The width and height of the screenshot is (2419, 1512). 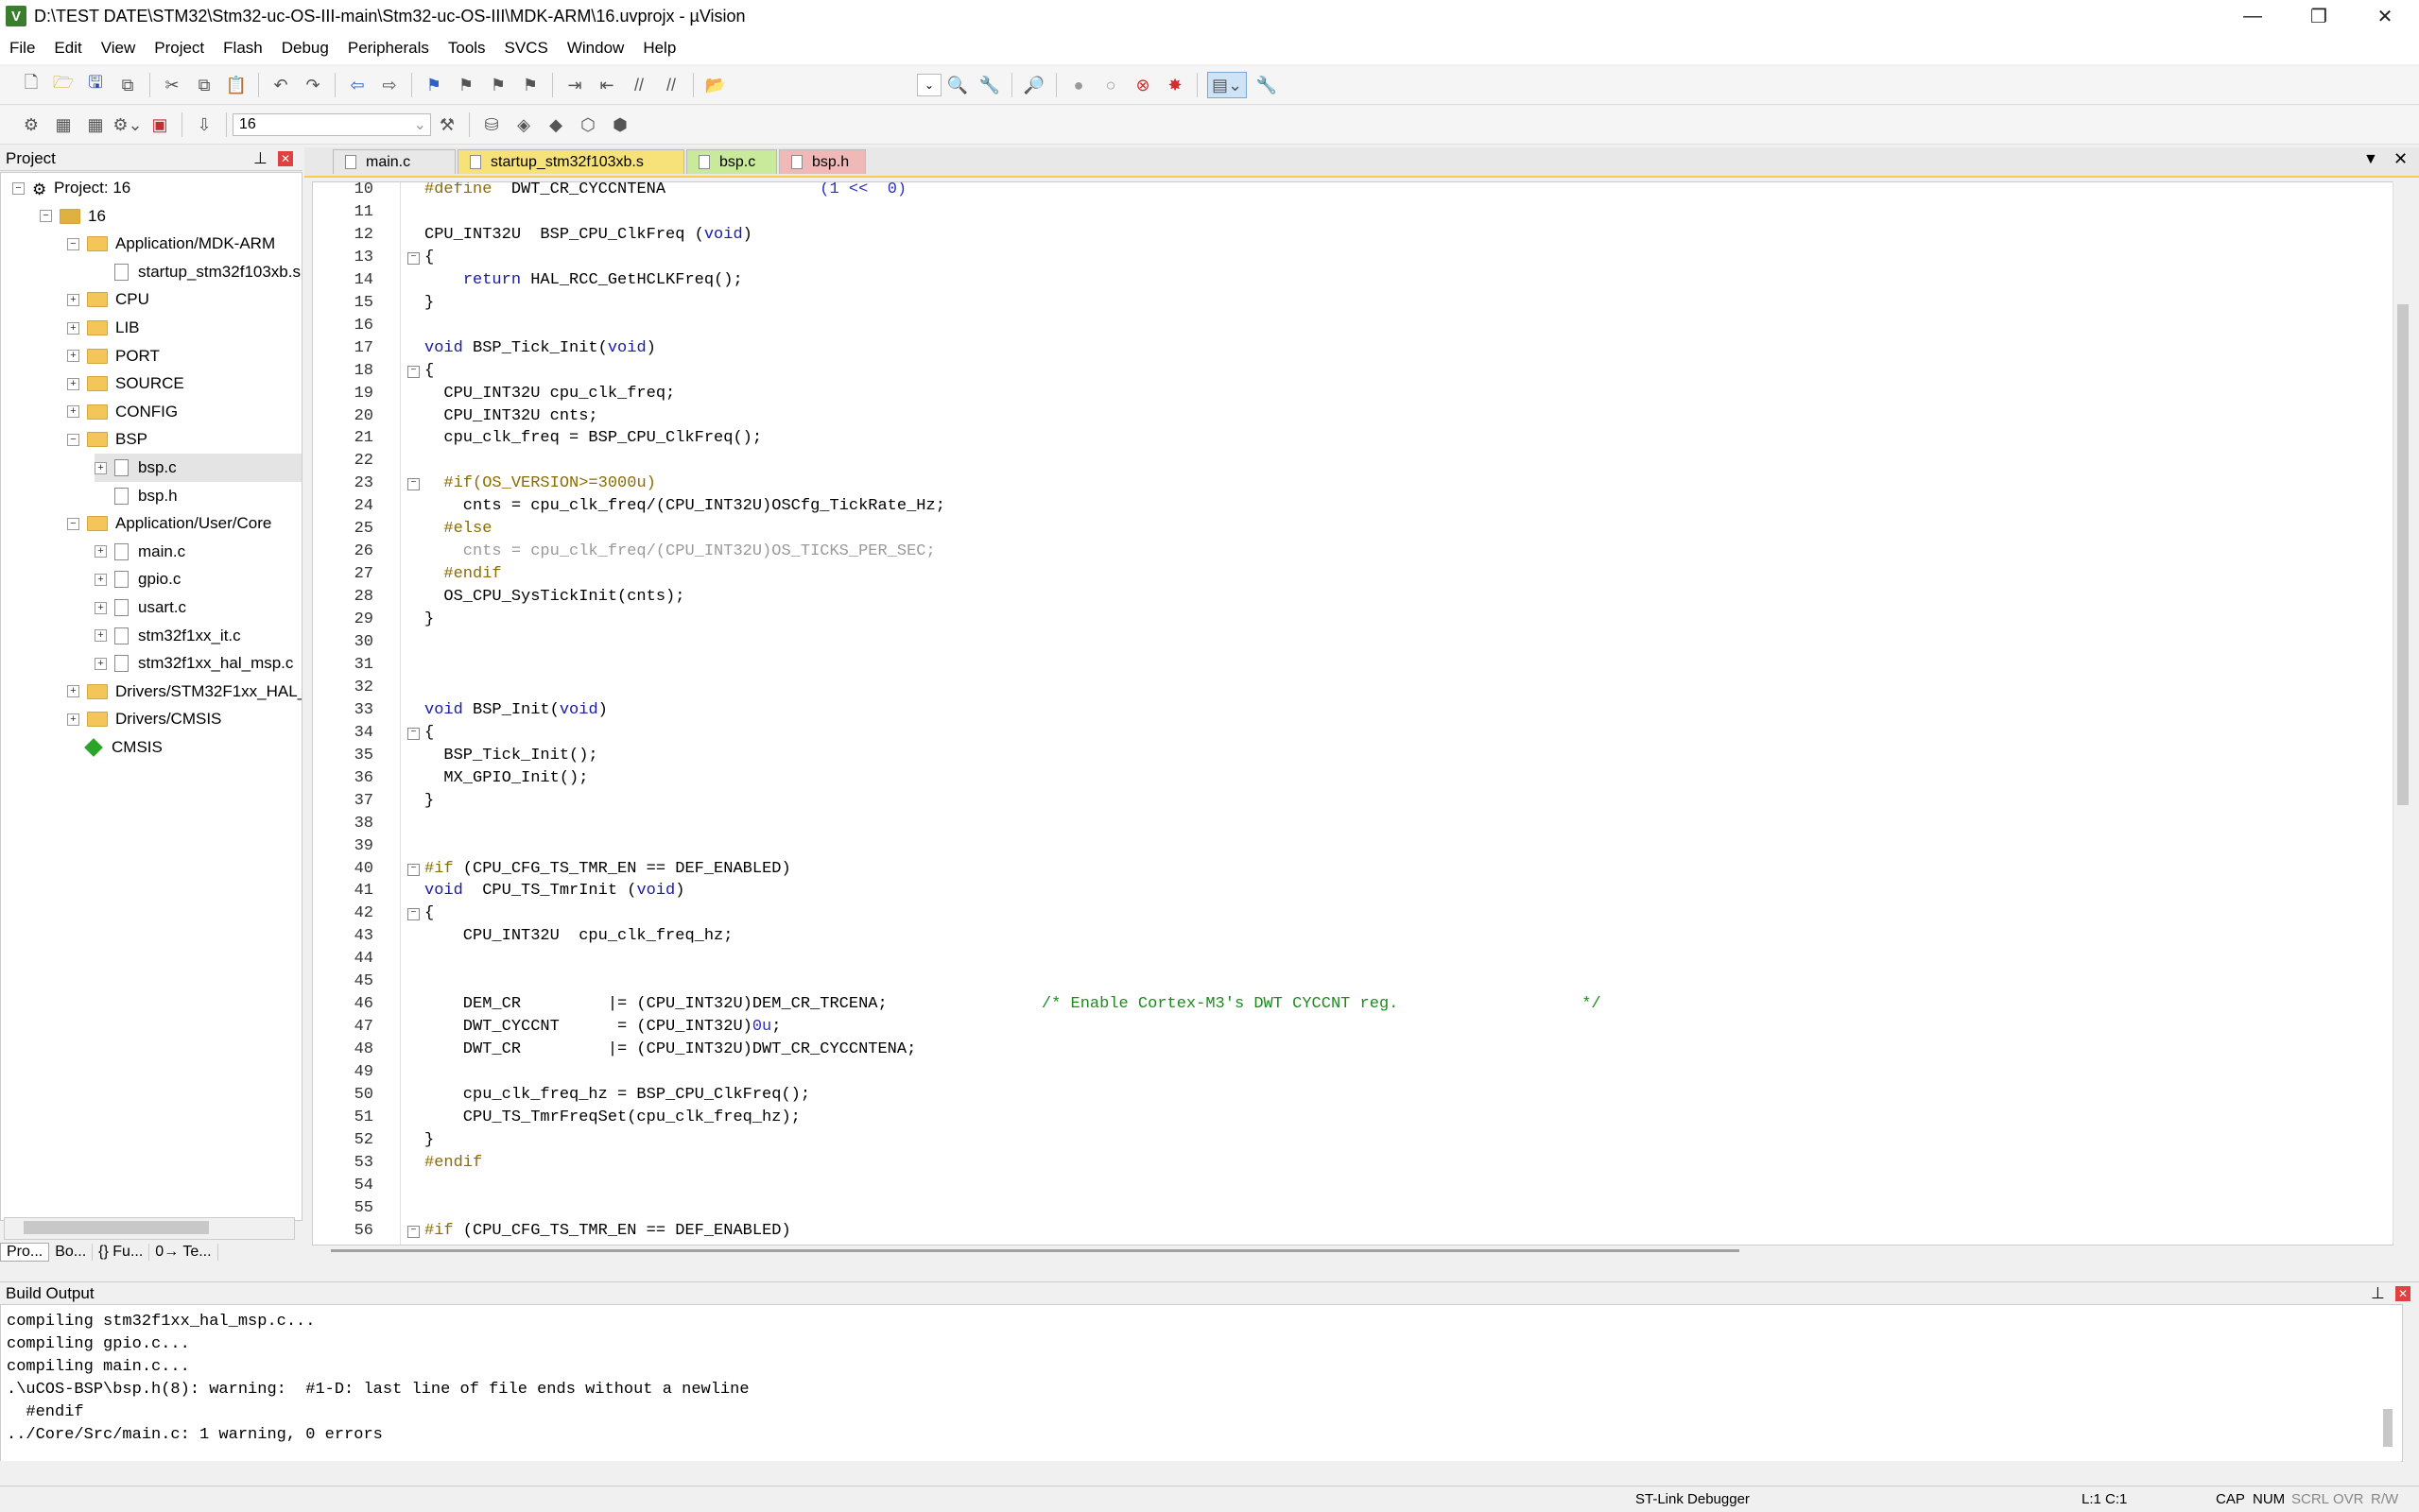 What do you see at coordinates (237, 85) in the screenshot?
I see `paste-icon: 📋` at bounding box center [237, 85].